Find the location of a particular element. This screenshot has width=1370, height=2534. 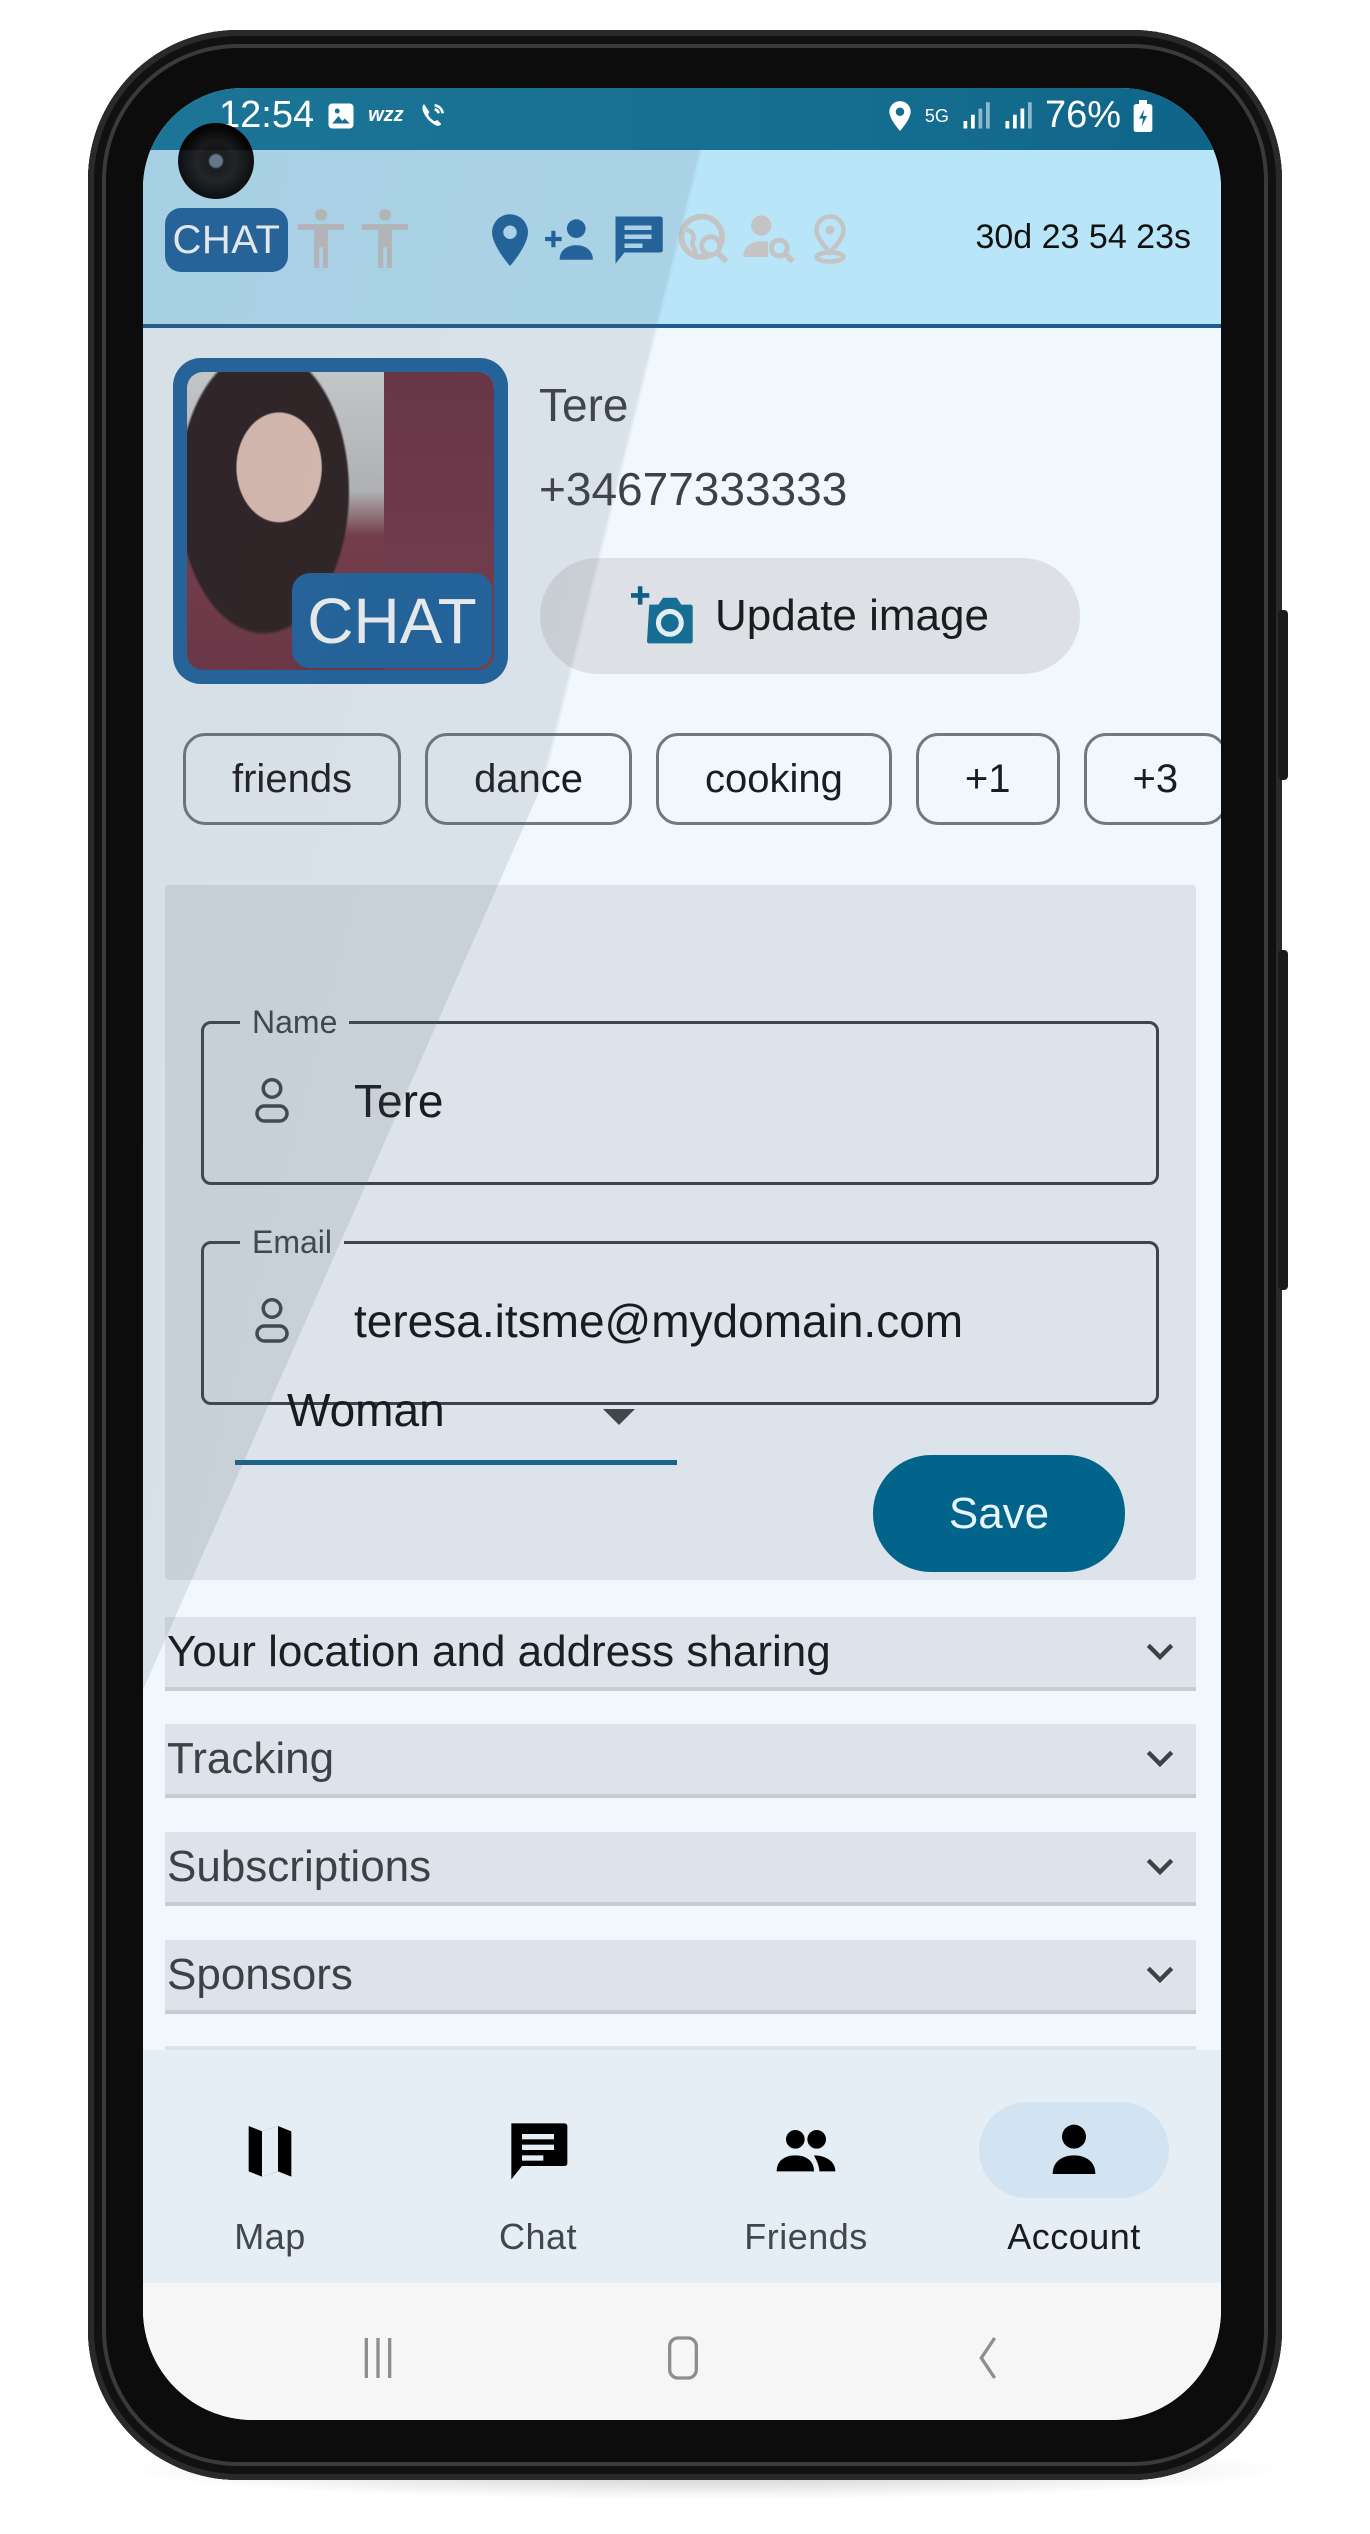

network-type: 5G is located at coordinates (936, 115).